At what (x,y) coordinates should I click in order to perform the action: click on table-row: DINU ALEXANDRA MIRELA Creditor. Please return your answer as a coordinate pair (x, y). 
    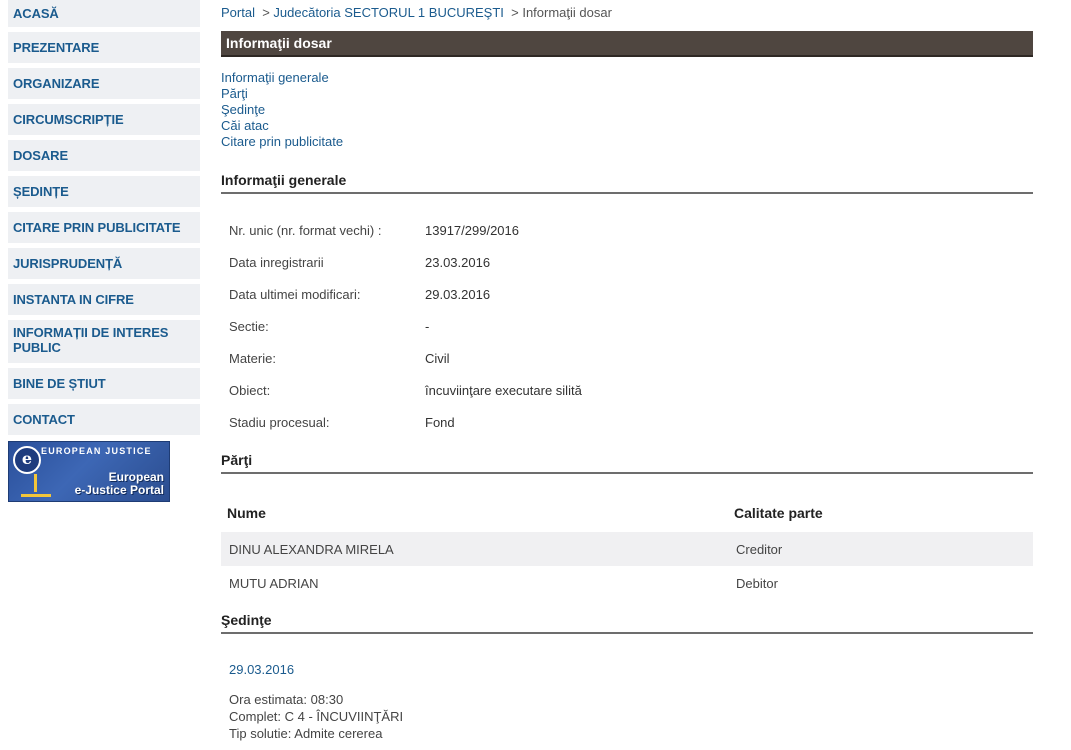
    Looking at the image, I should click on (627, 549).